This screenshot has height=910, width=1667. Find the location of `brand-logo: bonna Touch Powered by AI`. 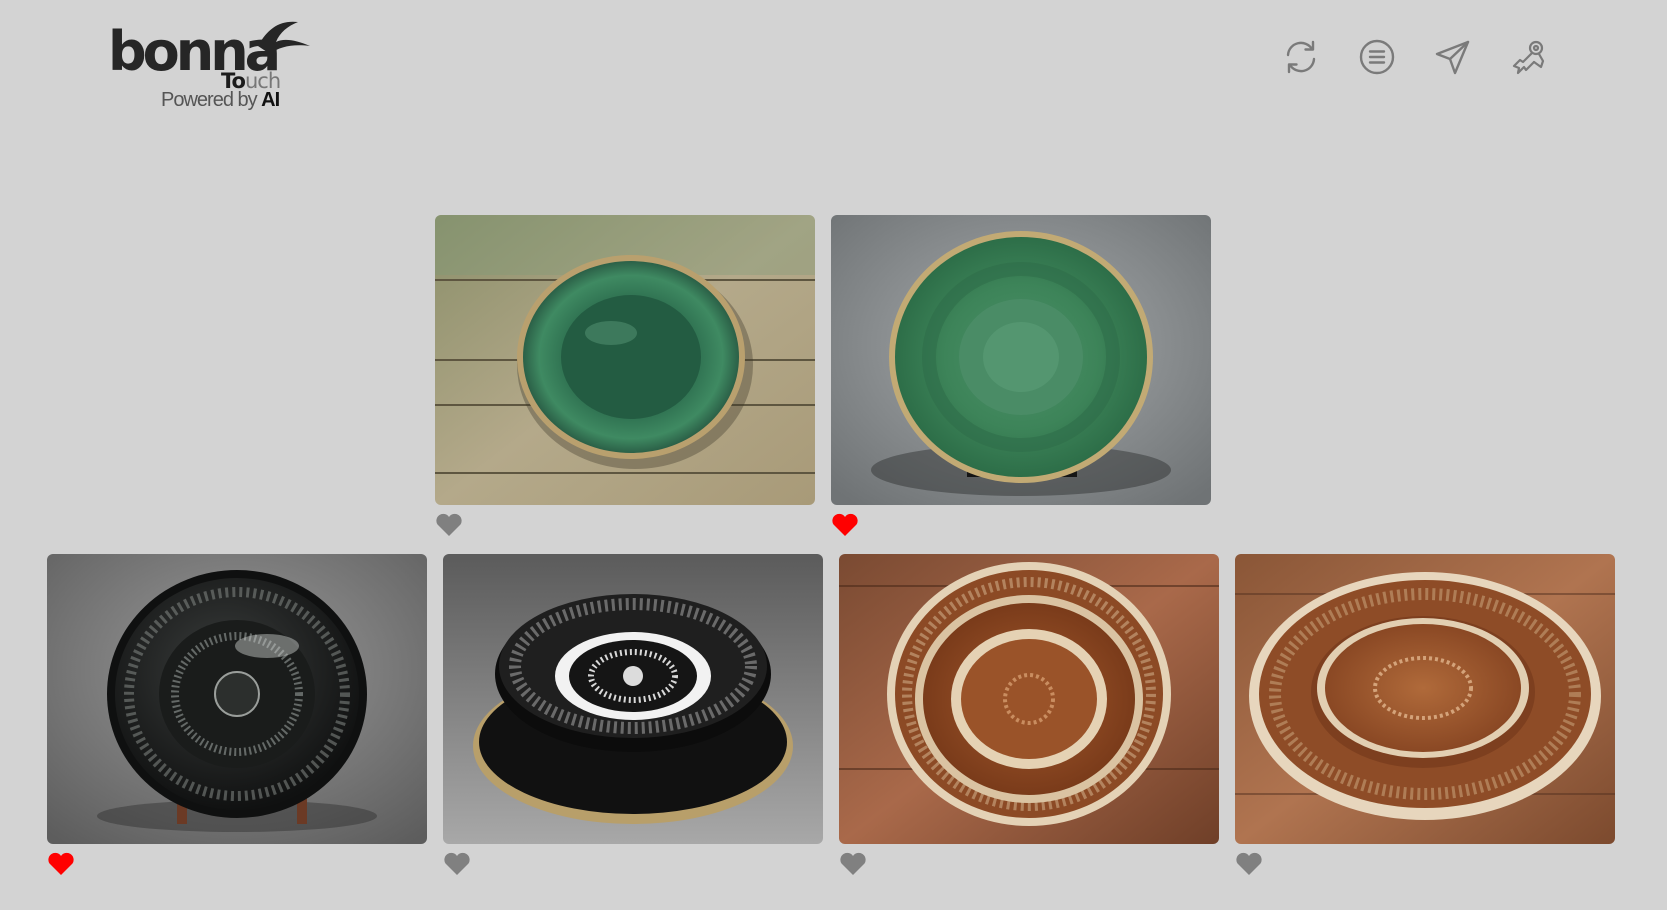

brand-logo: bonna Touch Powered by AI is located at coordinates (213, 64).